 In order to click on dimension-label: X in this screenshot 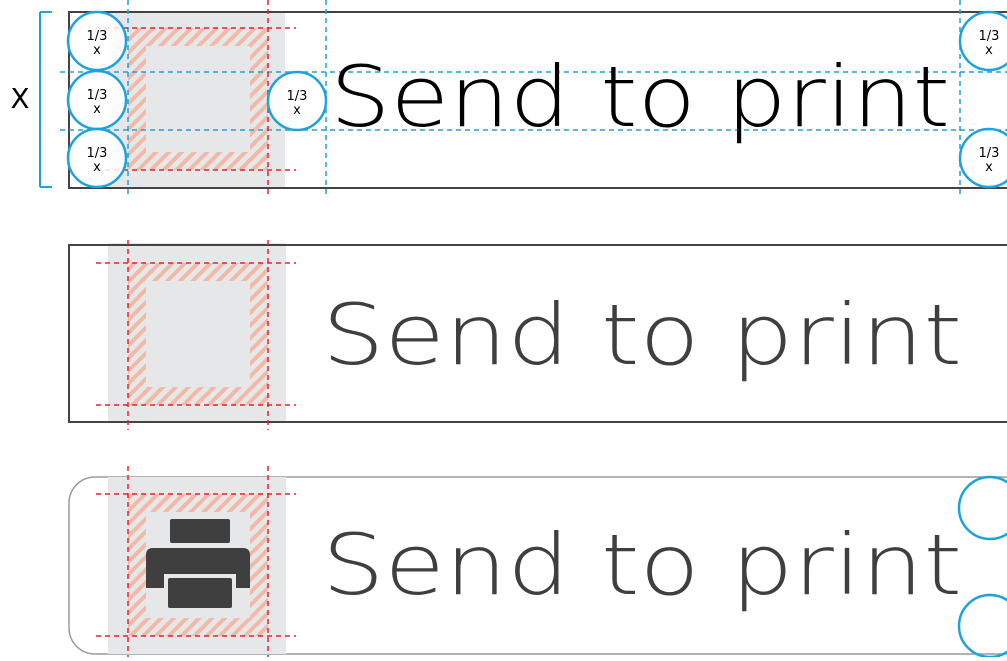, I will do `click(19, 98)`.